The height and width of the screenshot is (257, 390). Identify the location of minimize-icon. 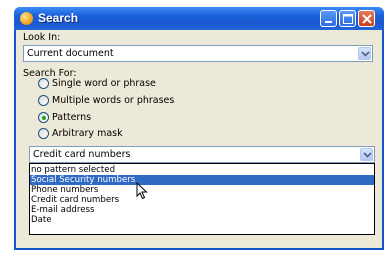
(328, 22).